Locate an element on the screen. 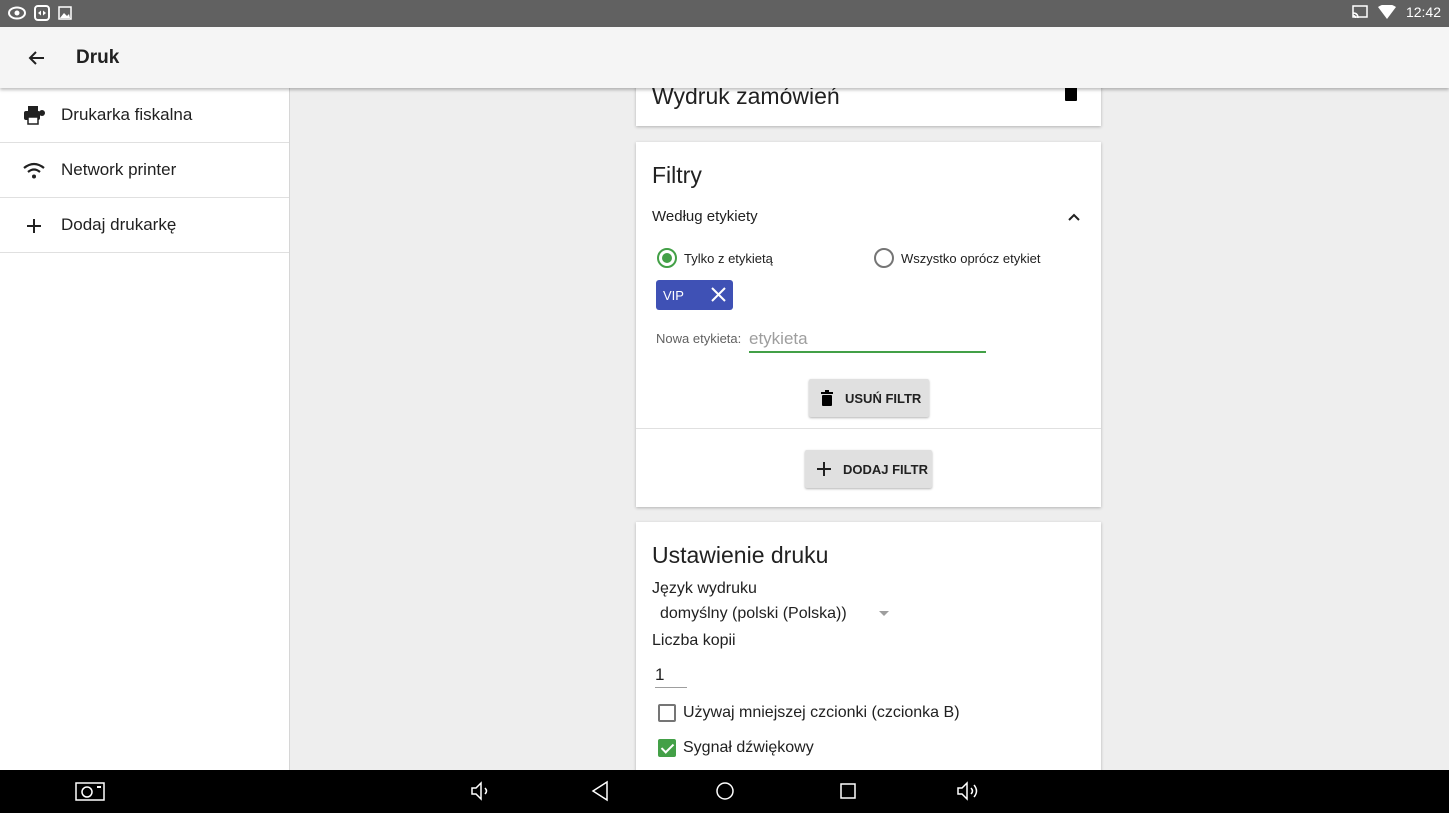  sidebar-item-network-printer: Network printer is located at coordinates (144, 170).